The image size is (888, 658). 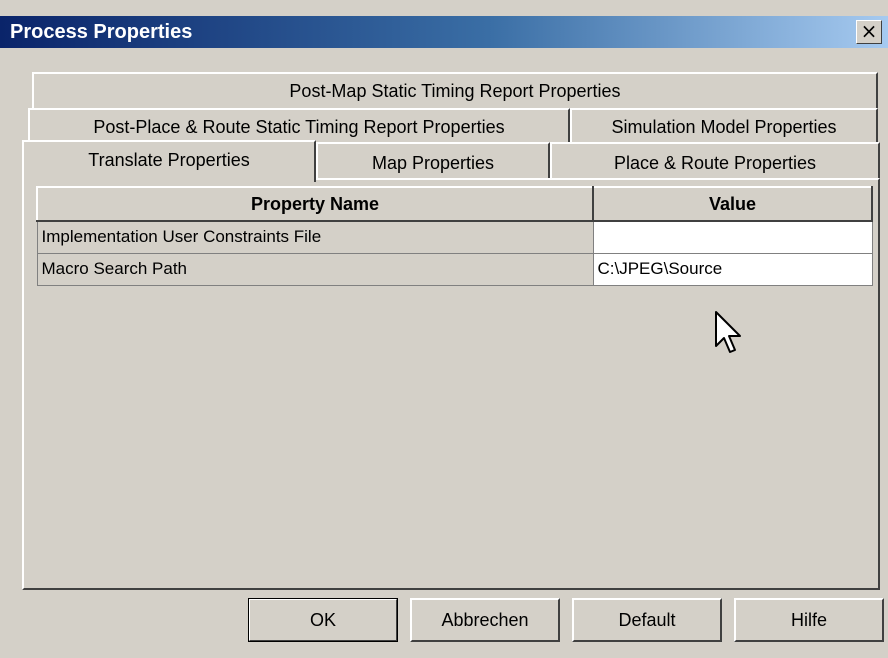 What do you see at coordinates (323, 620) in the screenshot?
I see `ok-button: OK` at bounding box center [323, 620].